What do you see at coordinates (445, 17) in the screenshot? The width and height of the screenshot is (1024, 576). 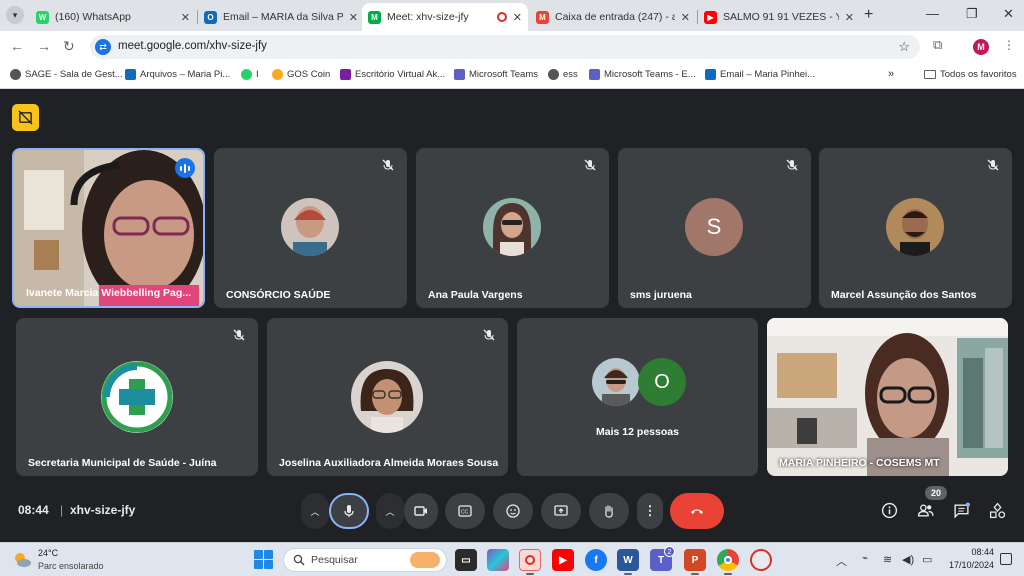 I see `tab-meet: M Meet: xhv-size-jfy ✕` at bounding box center [445, 17].